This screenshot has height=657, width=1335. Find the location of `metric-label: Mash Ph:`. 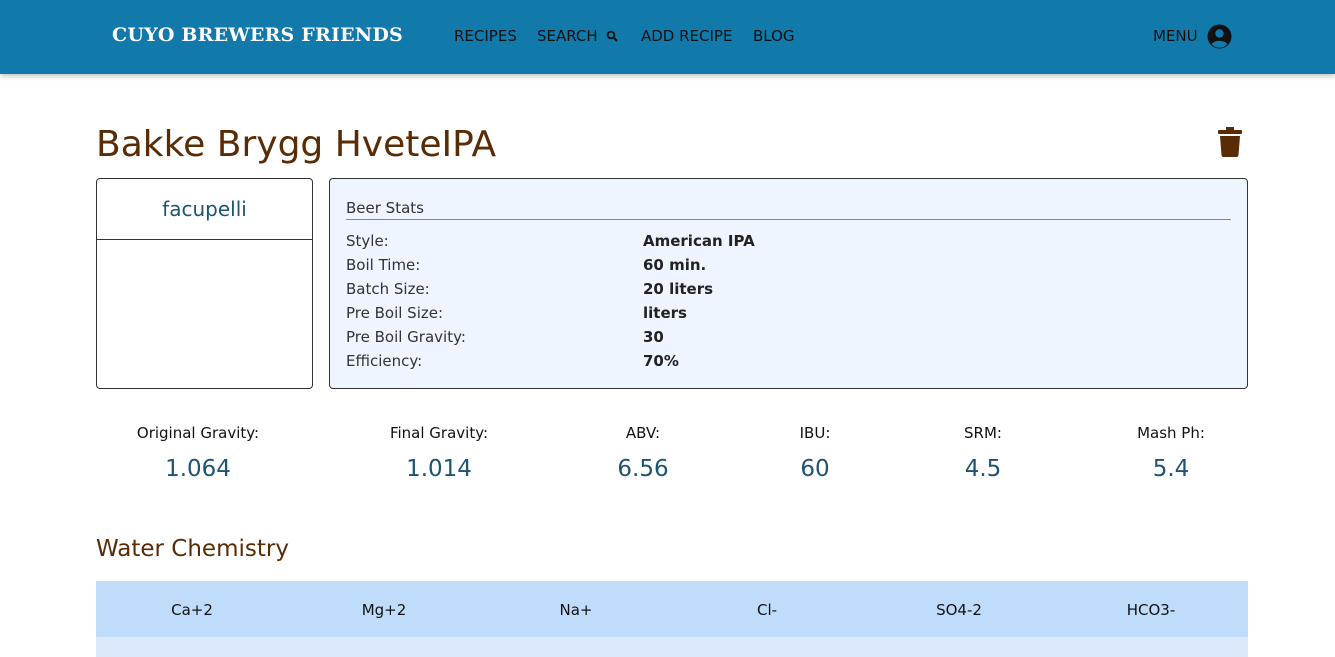

metric-label: Mash Ph: is located at coordinates (1171, 433).